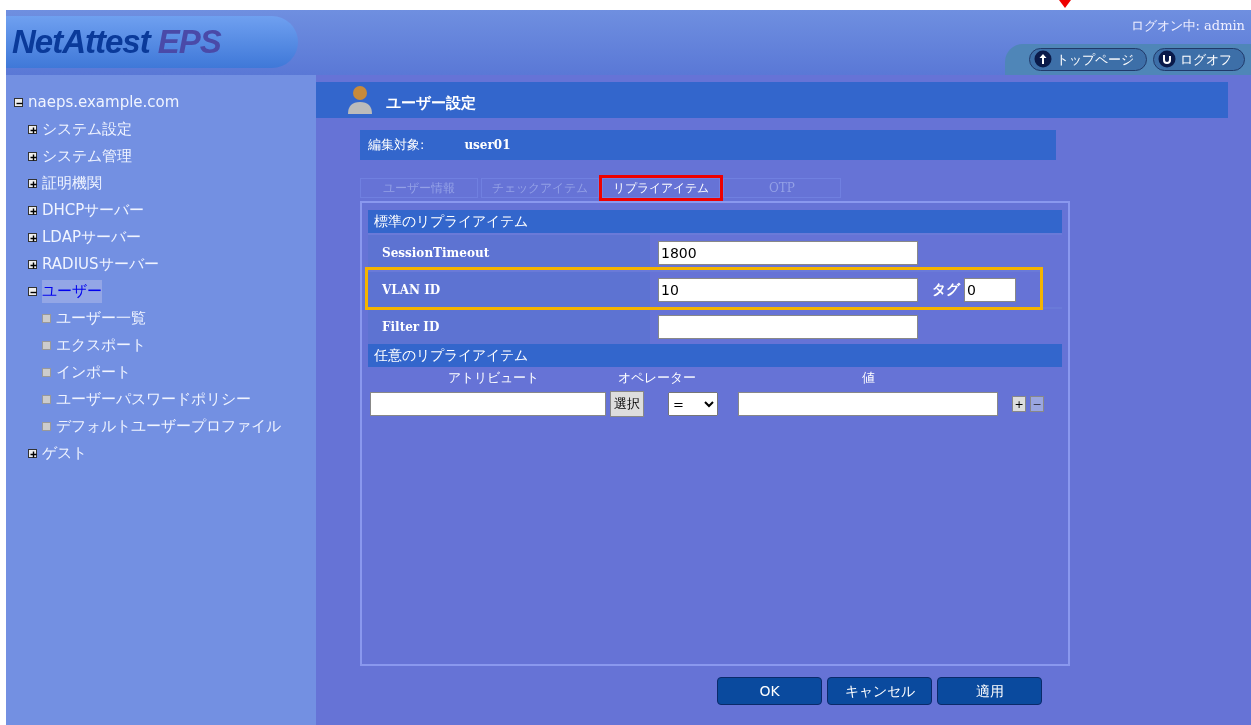 The width and height of the screenshot is (1251, 725). I want to click on input-field: 0, so click(990, 289).